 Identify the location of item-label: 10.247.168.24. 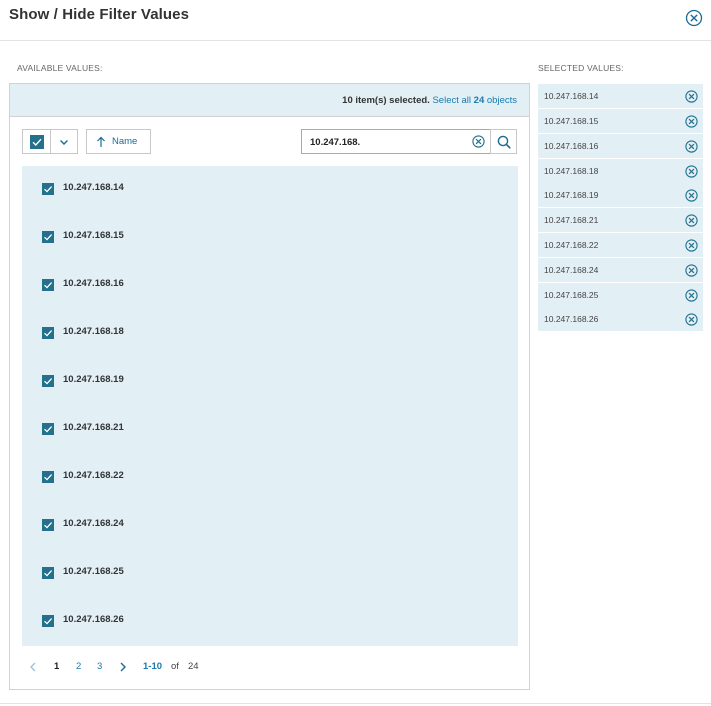
(93, 523).